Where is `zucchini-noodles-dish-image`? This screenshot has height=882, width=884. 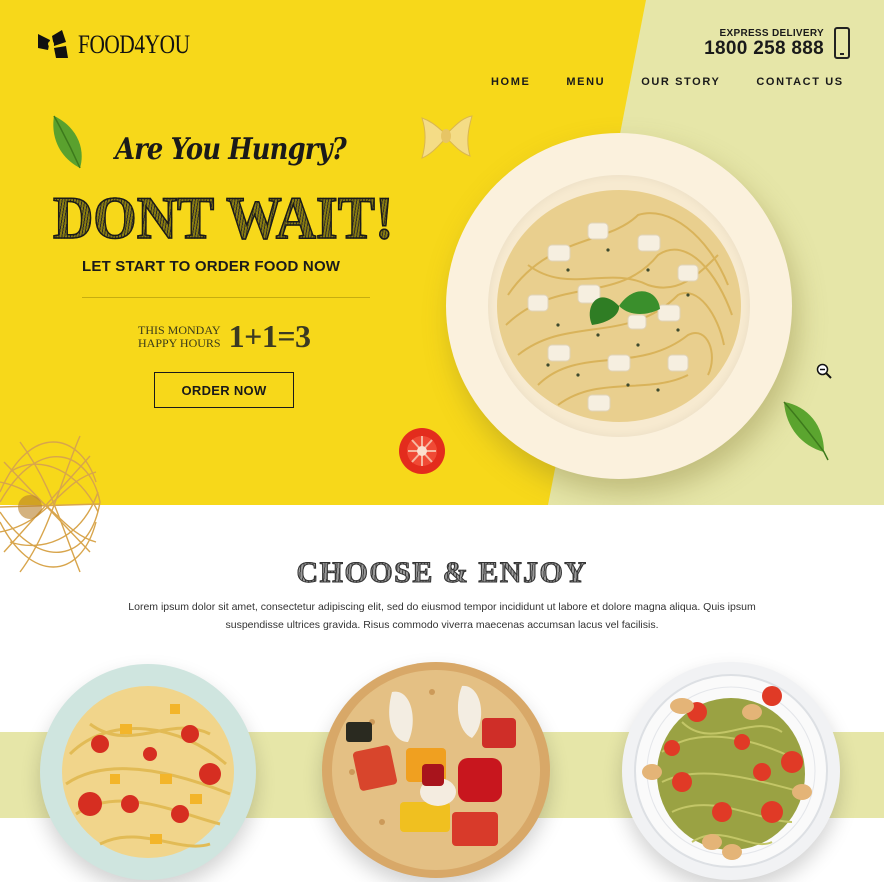
zucchini-noodles-dish-image is located at coordinates (731, 771).